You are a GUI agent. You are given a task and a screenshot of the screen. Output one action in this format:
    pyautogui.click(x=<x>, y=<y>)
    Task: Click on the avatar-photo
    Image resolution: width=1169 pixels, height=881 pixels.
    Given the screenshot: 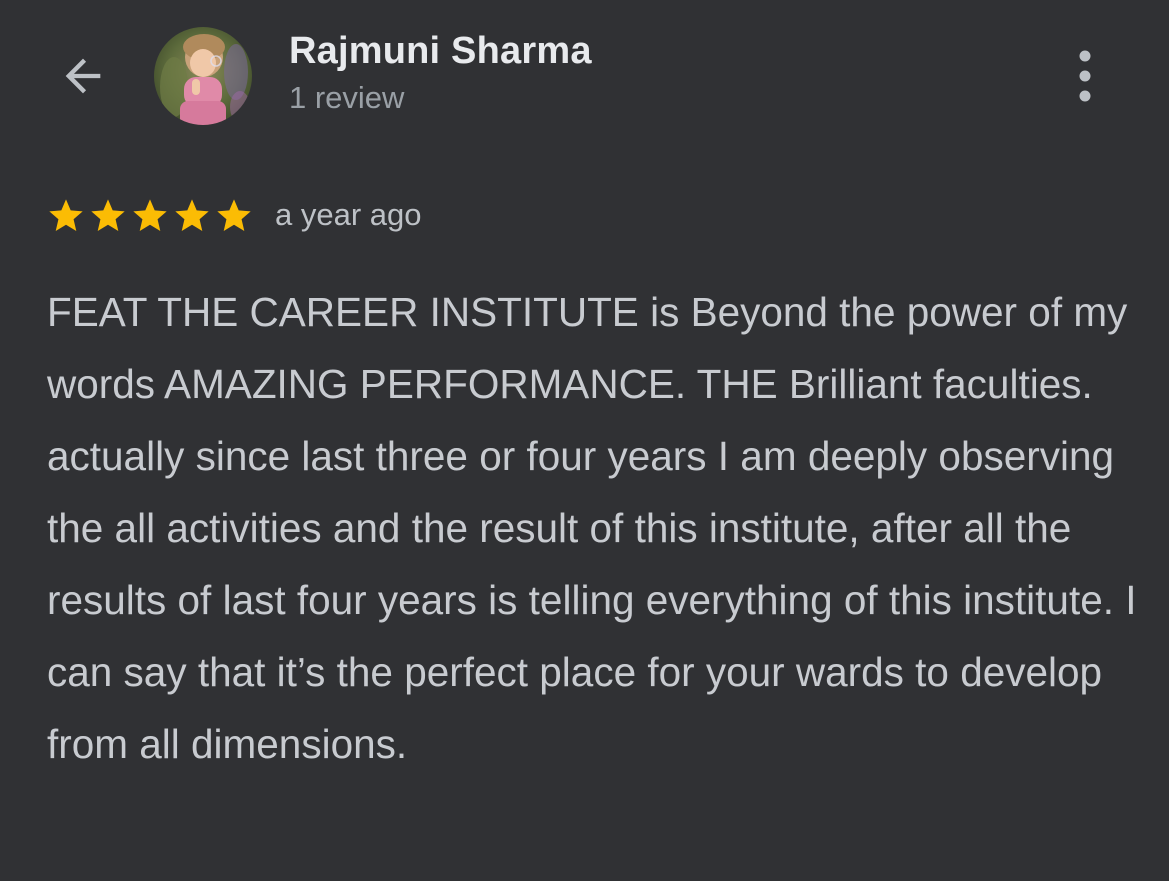 What is the action you would take?
    pyautogui.click(x=203, y=76)
    